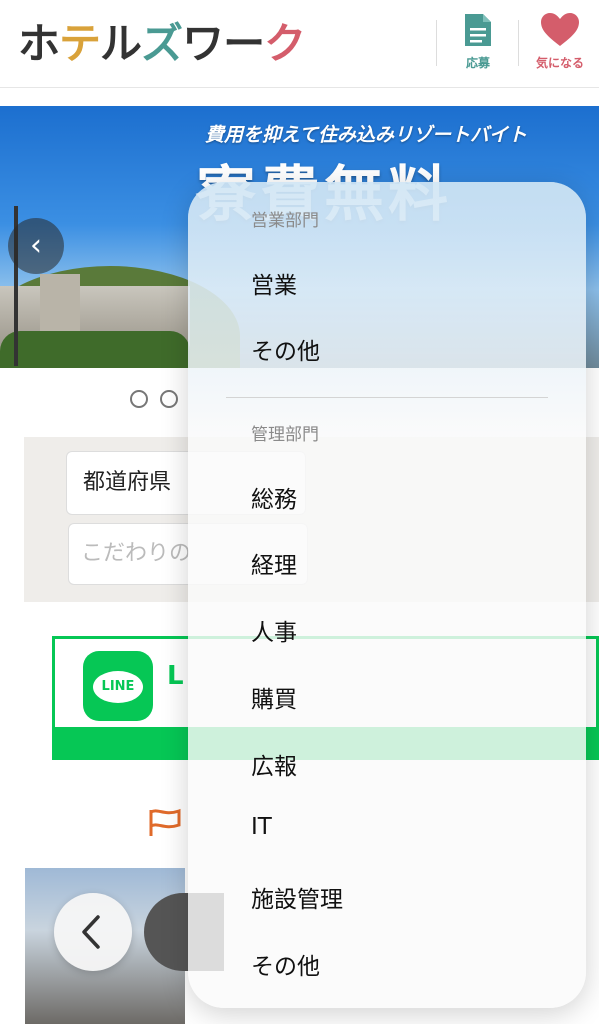 The width and height of the screenshot is (599, 1024). Describe the element at coordinates (478, 30) in the screenshot. I see `document-icon` at that location.